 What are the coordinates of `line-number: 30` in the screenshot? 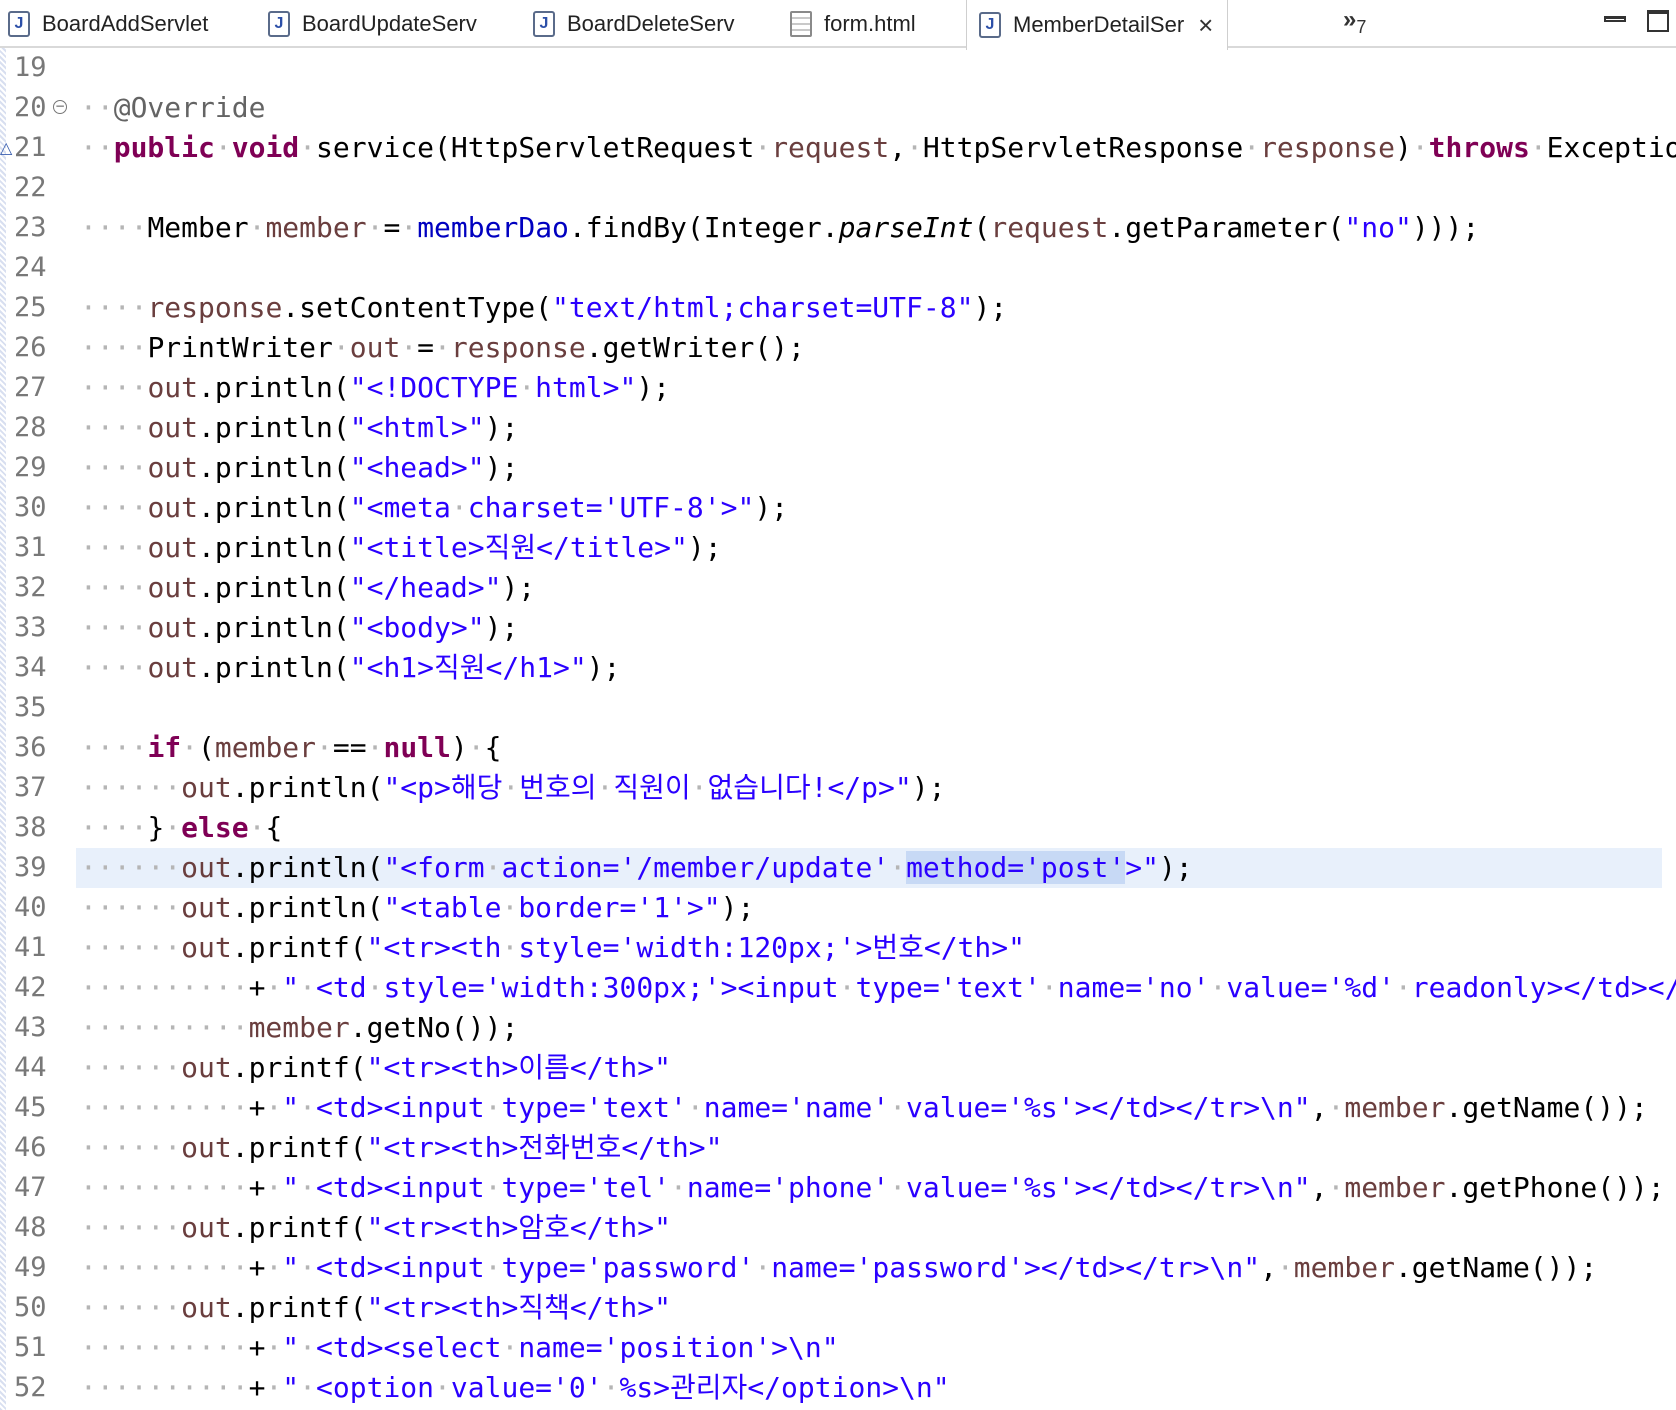 It's located at (30, 507).